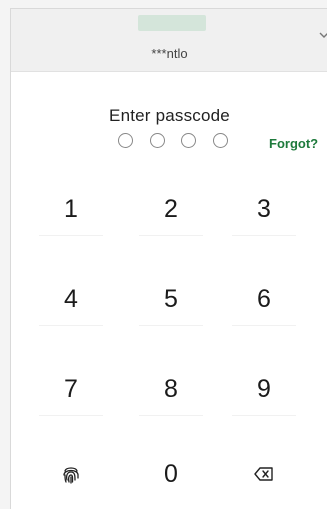 This screenshot has height=509, width=327. I want to click on key-label: 2, so click(171, 208).